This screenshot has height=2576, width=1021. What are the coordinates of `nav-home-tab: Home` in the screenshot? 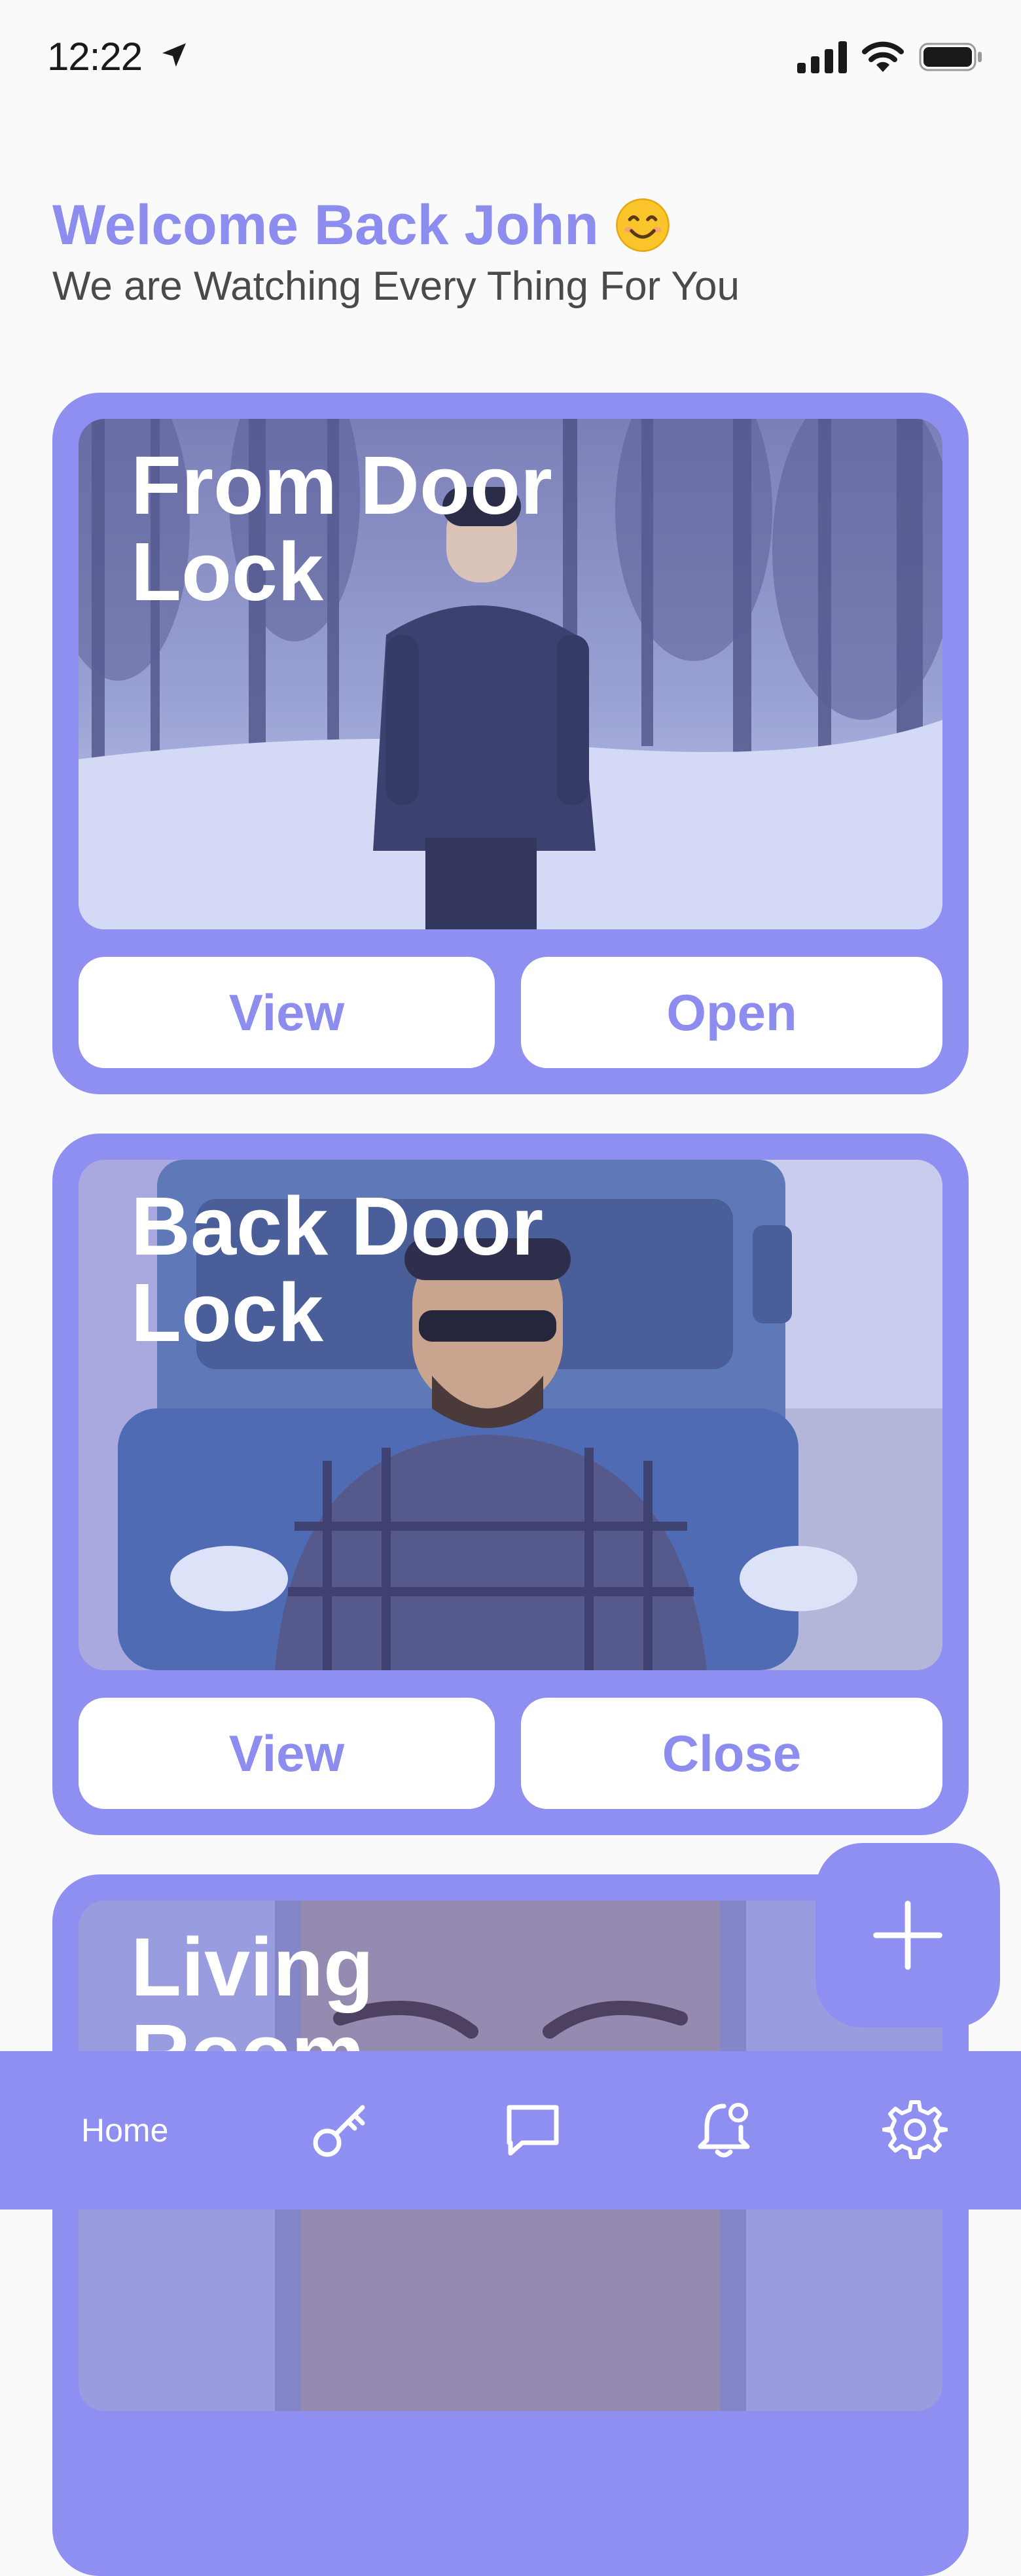 It's located at (124, 2130).